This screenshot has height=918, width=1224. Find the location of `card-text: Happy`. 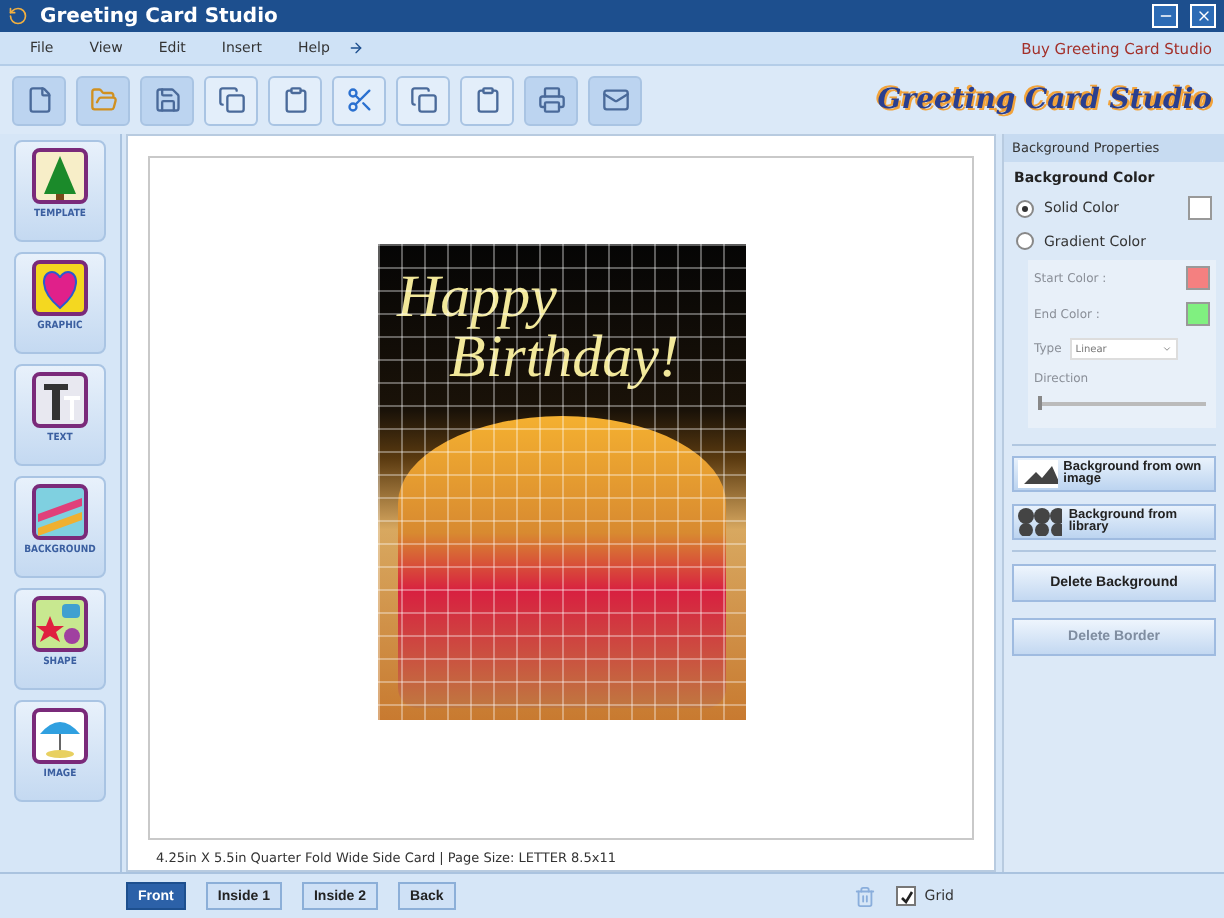

card-text: Happy is located at coordinates (475, 298).